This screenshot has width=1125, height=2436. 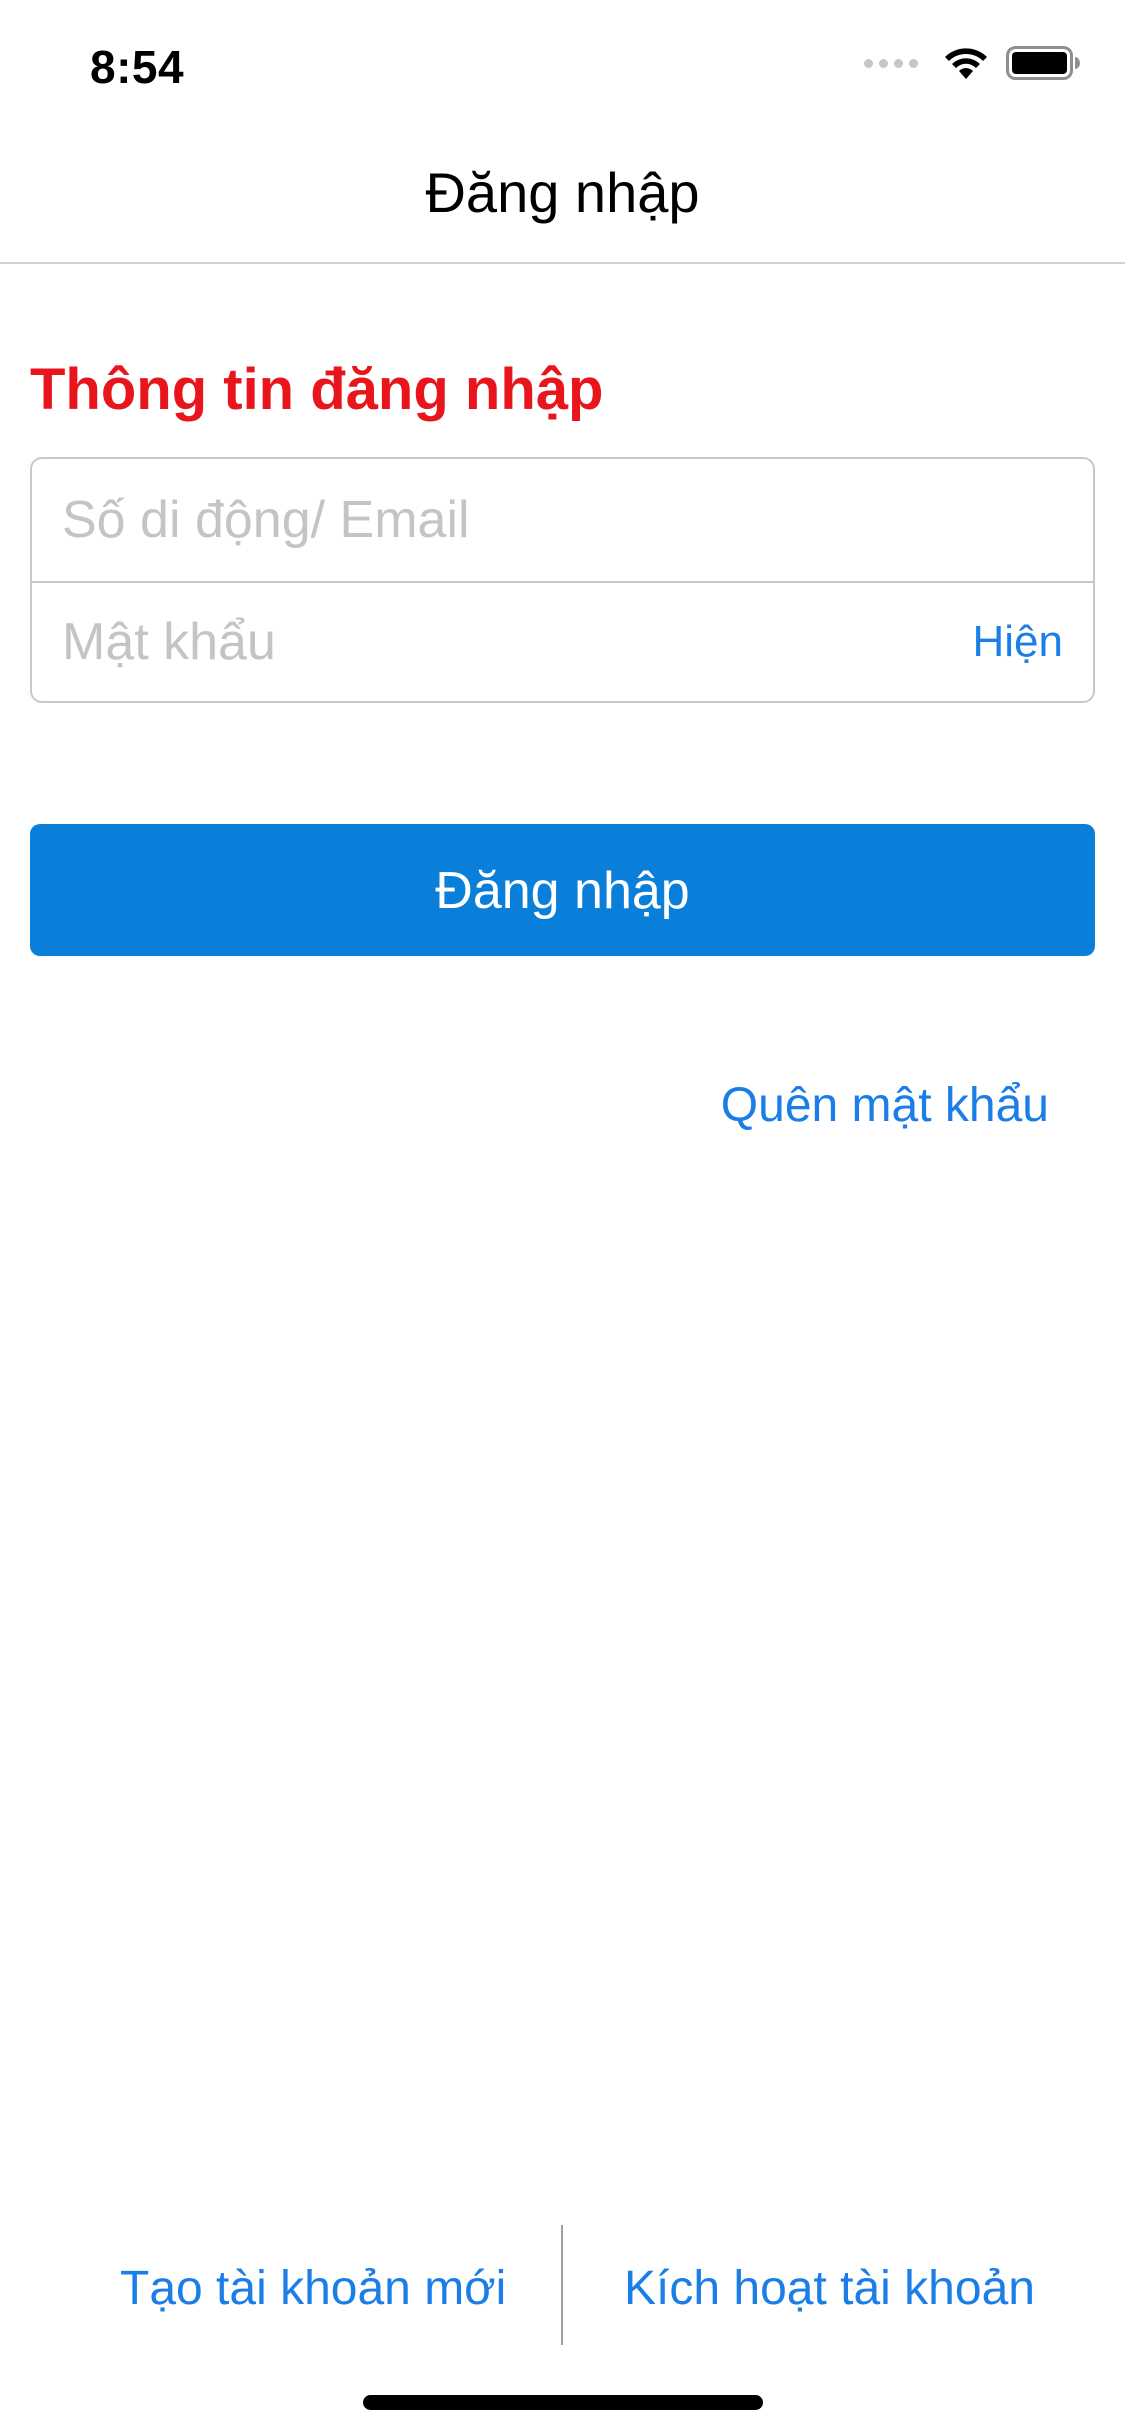 I want to click on status-icons, so click(x=972, y=63).